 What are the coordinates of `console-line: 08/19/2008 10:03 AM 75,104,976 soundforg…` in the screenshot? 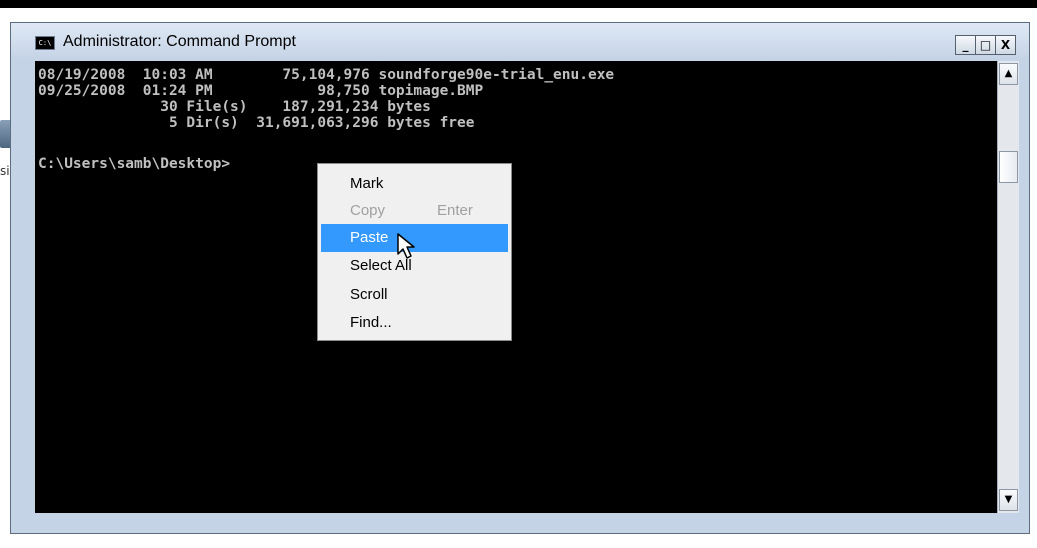 It's located at (326, 75).